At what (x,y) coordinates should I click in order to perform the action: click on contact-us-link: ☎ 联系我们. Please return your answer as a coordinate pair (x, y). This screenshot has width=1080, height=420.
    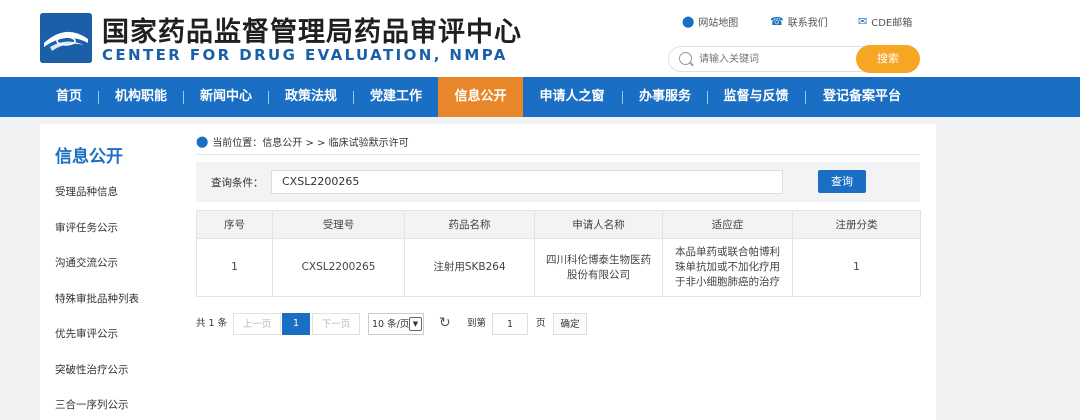
    Looking at the image, I should click on (799, 21).